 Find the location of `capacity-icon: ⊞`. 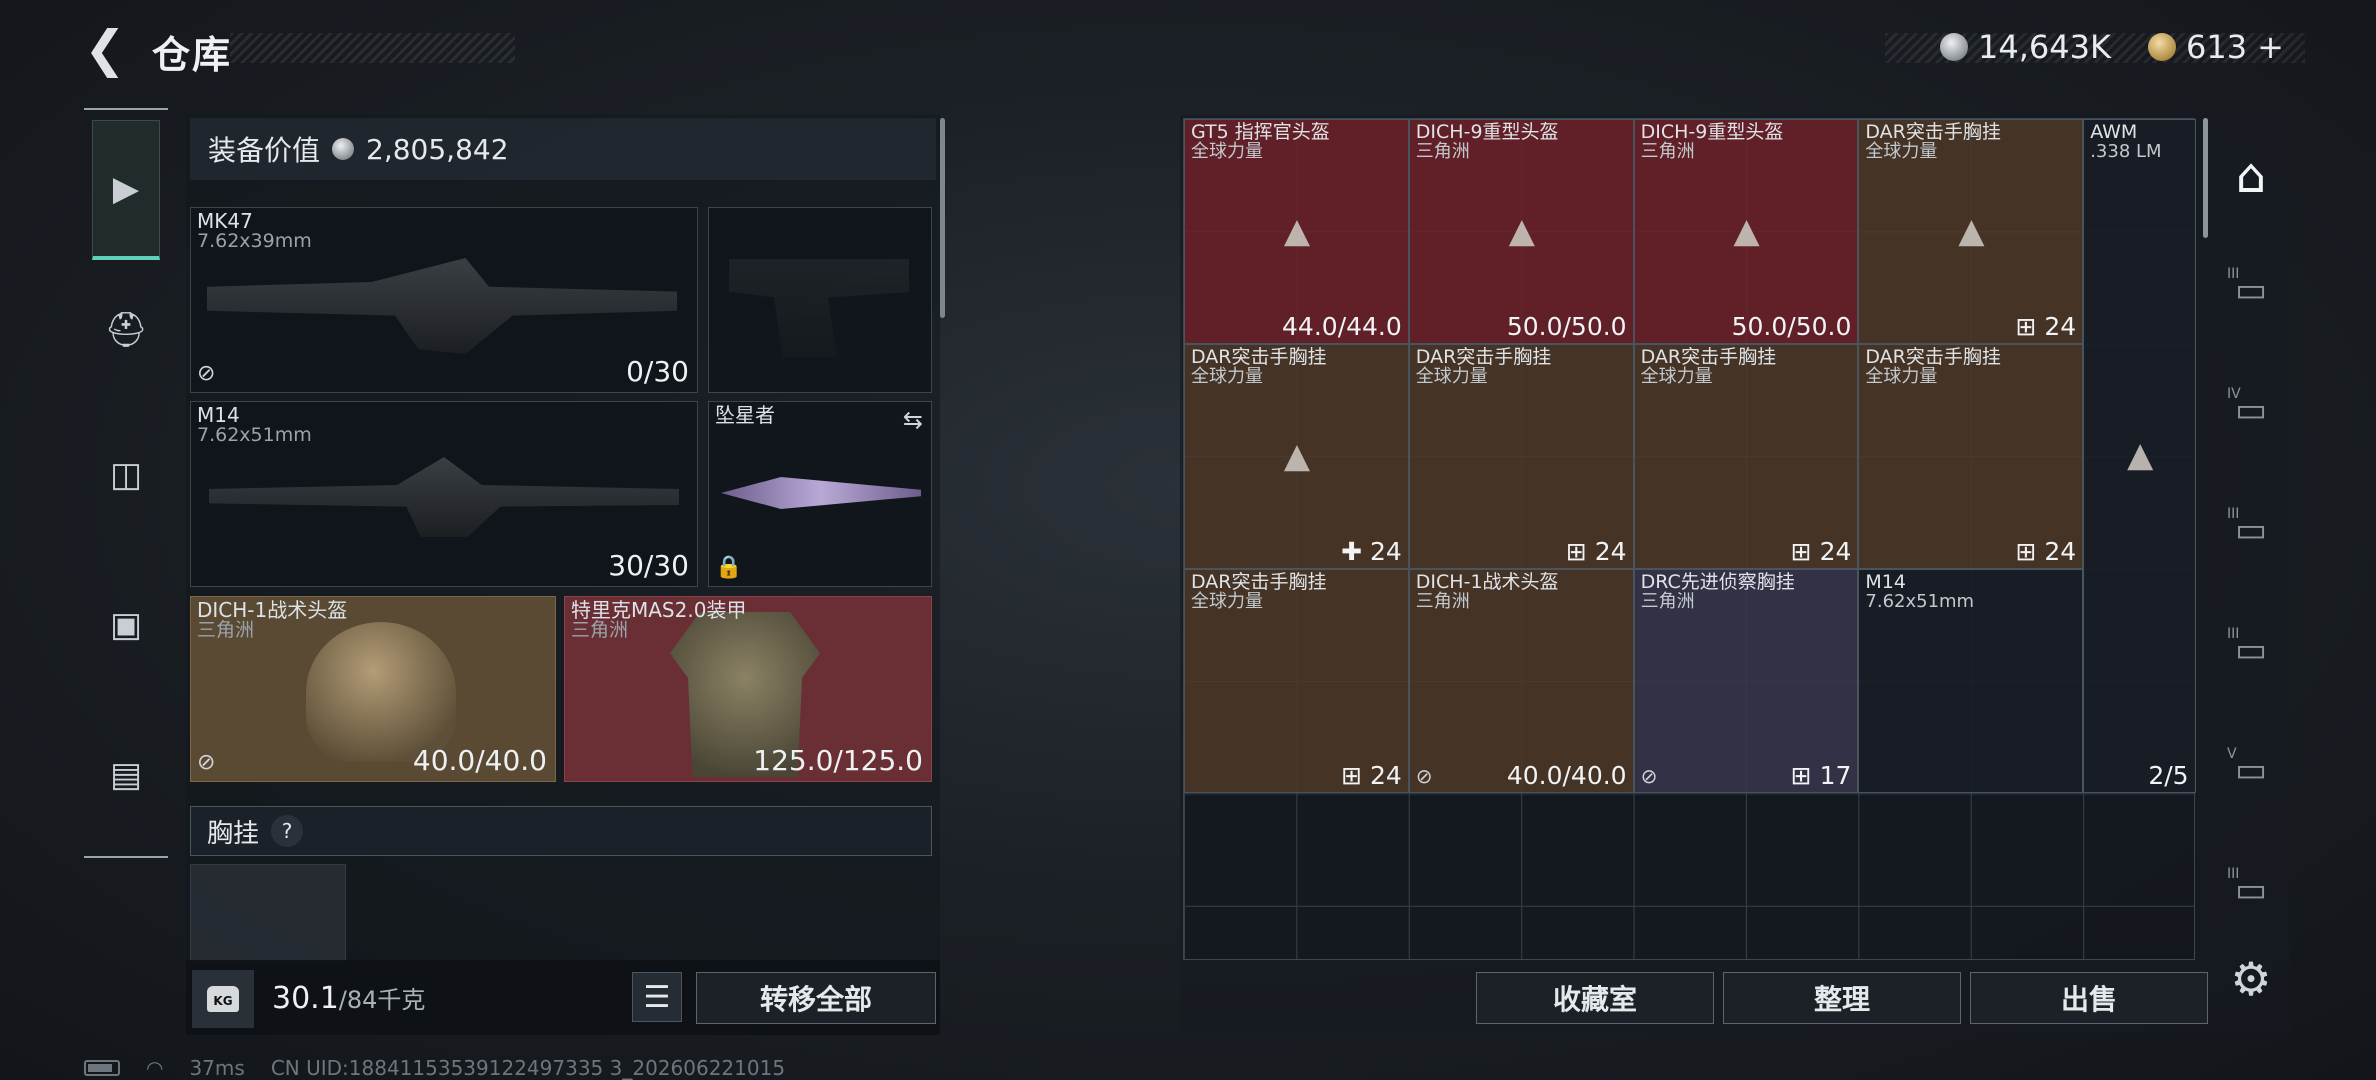

capacity-icon: ⊞ is located at coordinates (1801, 551).